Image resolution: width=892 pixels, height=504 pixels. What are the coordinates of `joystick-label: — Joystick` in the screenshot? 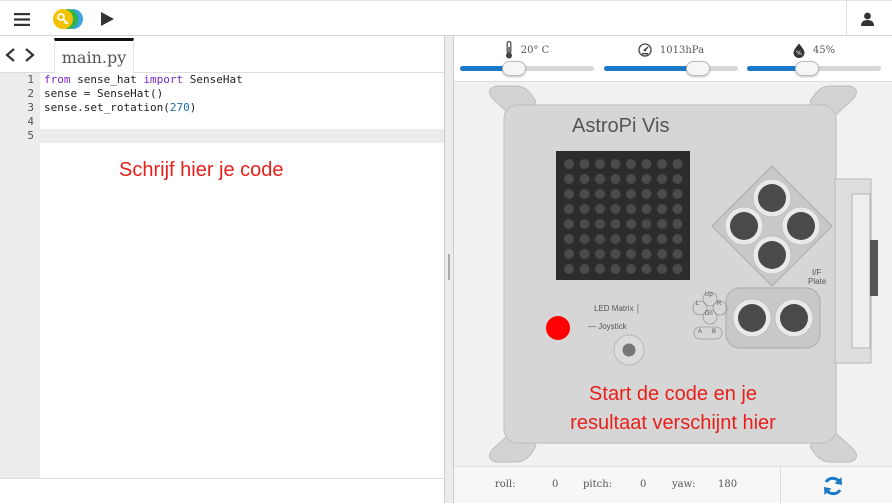 It's located at (607, 326).